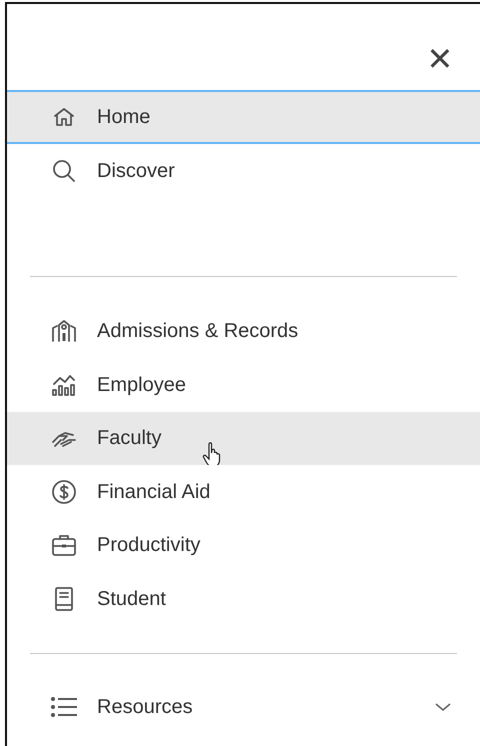 This screenshot has height=746, width=480. I want to click on building-icon, so click(64, 331).